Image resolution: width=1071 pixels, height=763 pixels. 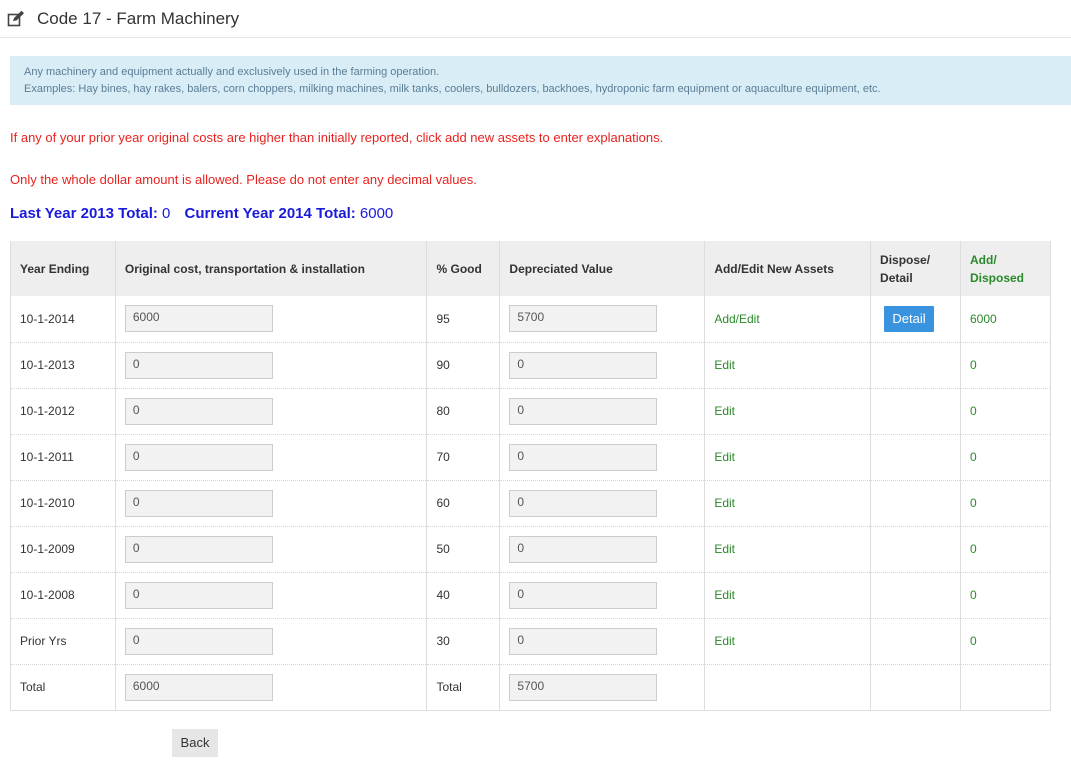 I want to click on last-year-total-value: 0, so click(x=166, y=213).